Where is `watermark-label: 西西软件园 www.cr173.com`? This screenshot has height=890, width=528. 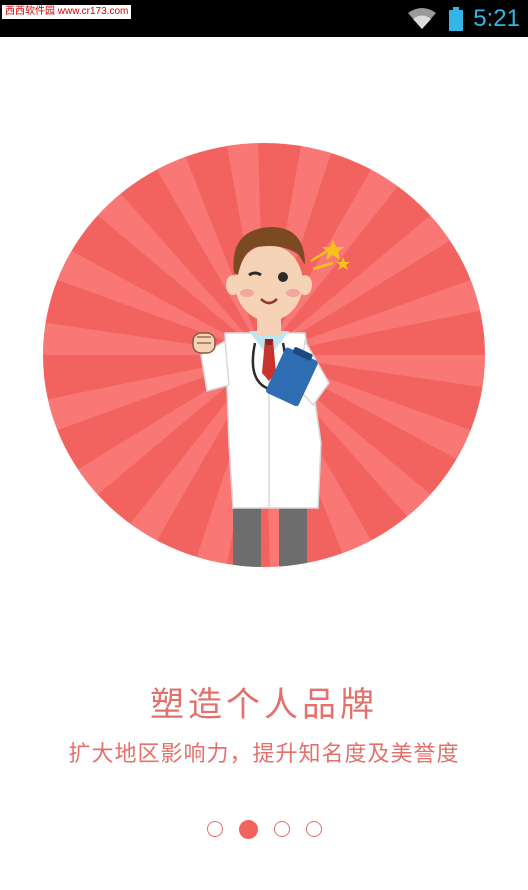
watermark-label: 西西软件园 www.cr173.com is located at coordinates (67, 12).